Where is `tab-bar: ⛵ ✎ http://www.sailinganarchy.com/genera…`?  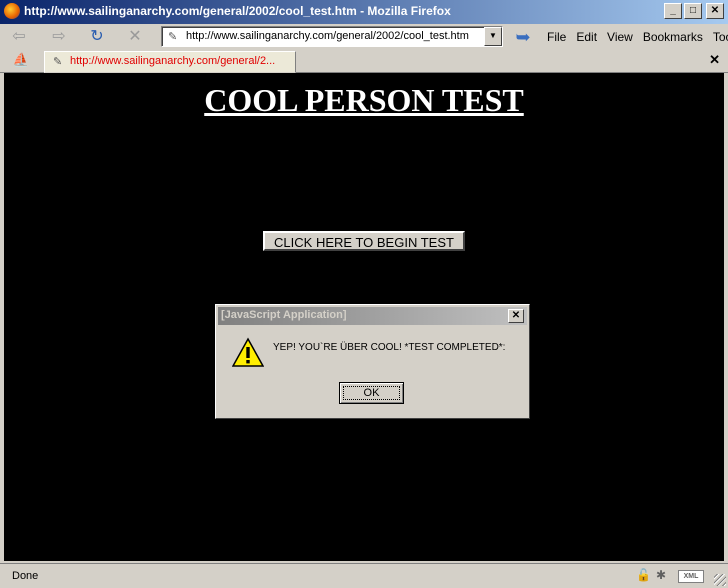 tab-bar: ⛵ ✎ http://www.sailinganarchy.com/genera… is located at coordinates (364, 61).